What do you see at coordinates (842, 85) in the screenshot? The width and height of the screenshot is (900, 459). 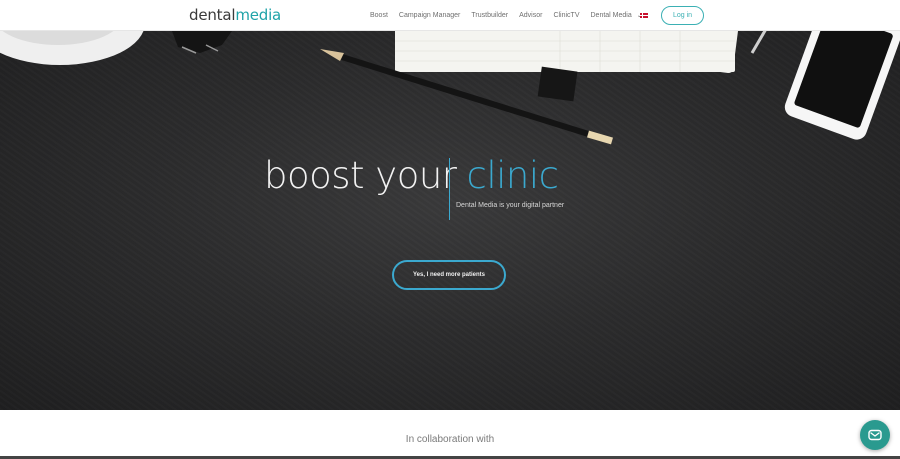 I see `smartphone-shape` at bounding box center [842, 85].